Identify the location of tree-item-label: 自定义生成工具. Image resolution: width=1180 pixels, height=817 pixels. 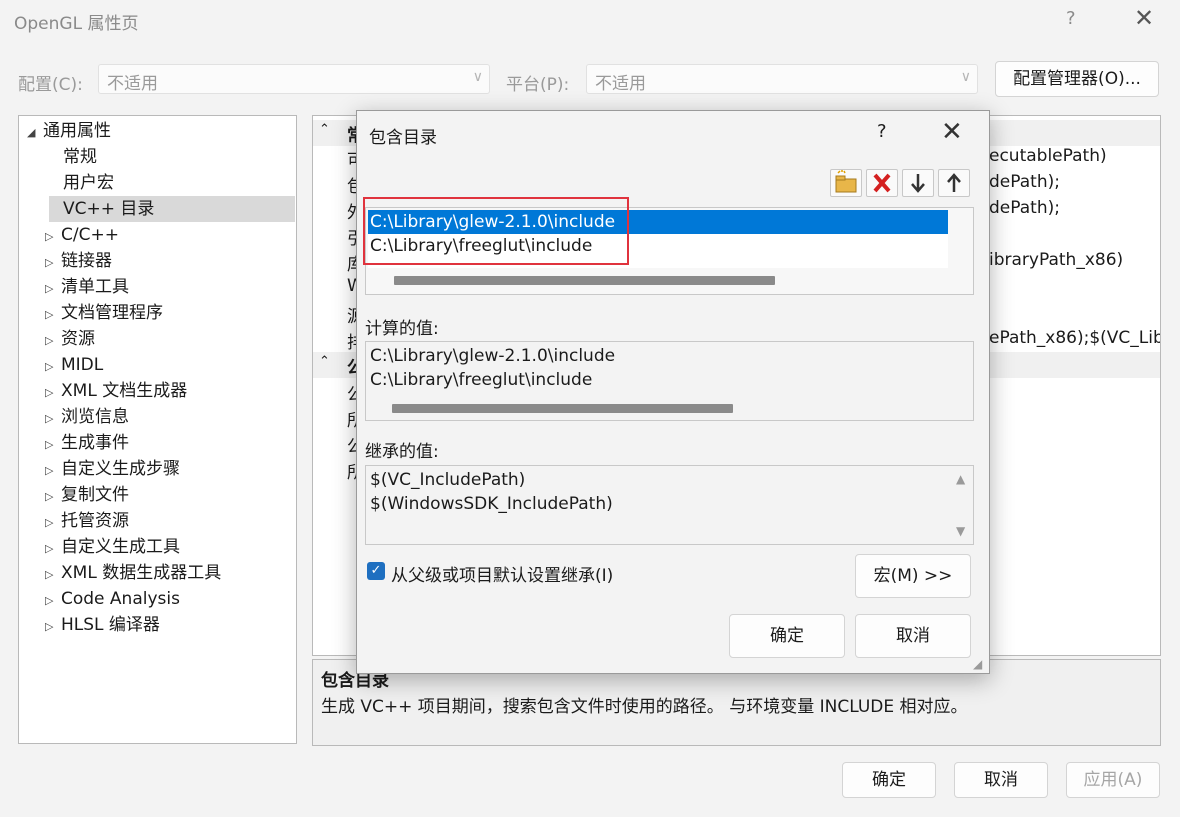
(120, 547).